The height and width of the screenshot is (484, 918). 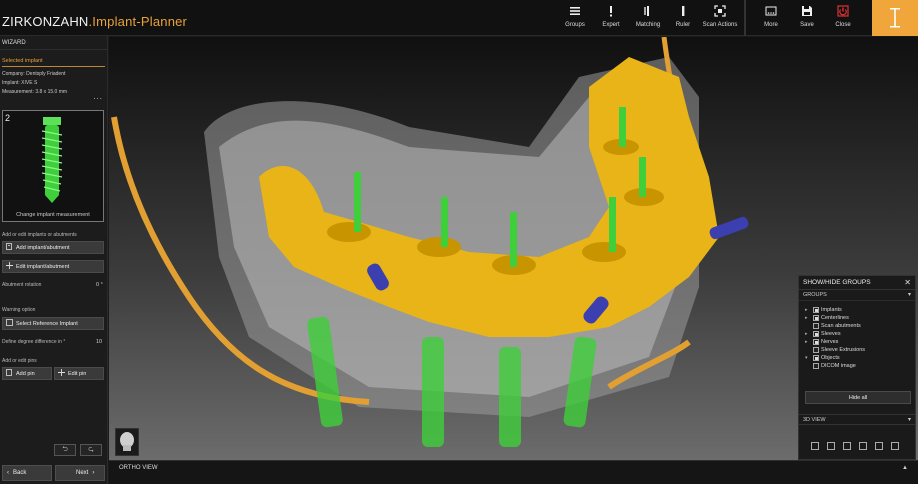 What do you see at coordinates (771, 11) in the screenshot?
I see `more-icon` at bounding box center [771, 11].